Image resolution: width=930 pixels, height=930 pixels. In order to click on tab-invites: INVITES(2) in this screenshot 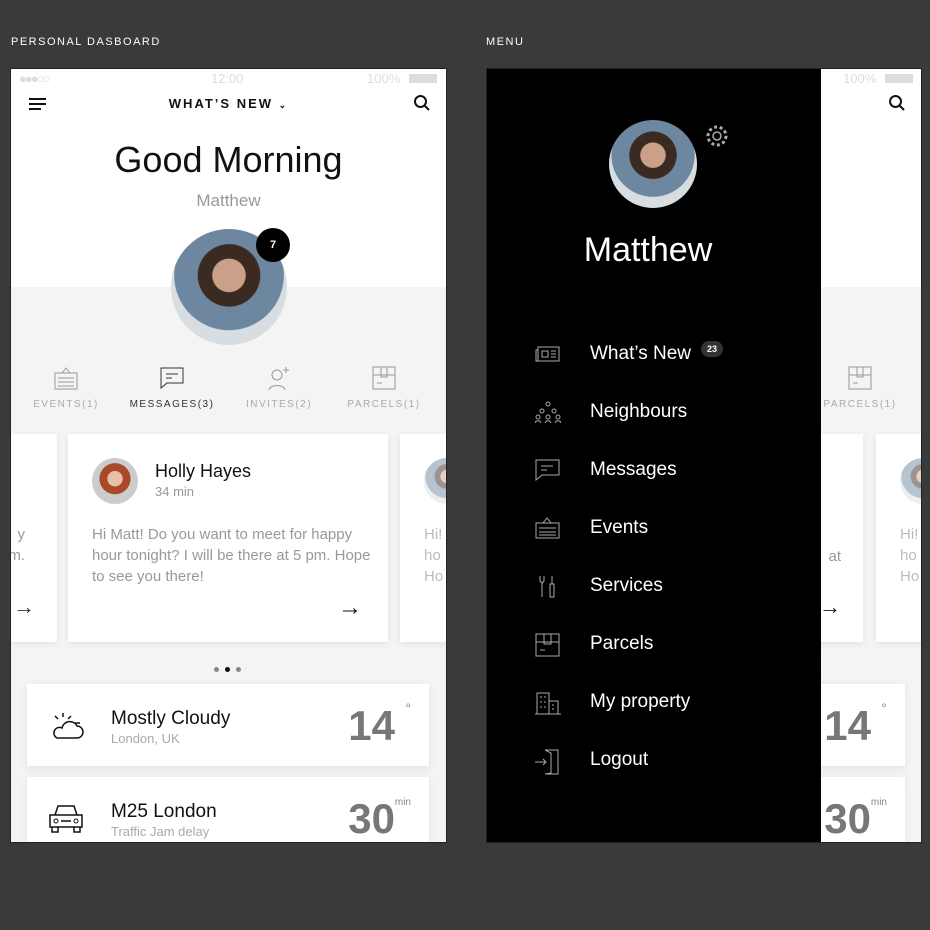, I will do `click(279, 387)`.